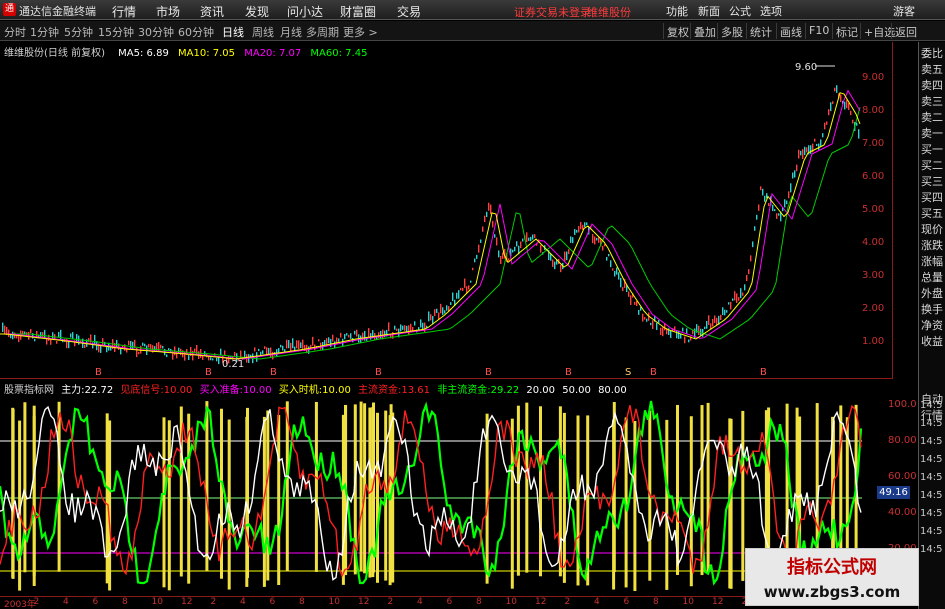 The height and width of the screenshot is (609, 945). What do you see at coordinates (846, 31) in the screenshot?
I see `mark-button: 标记` at bounding box center [846, 31].